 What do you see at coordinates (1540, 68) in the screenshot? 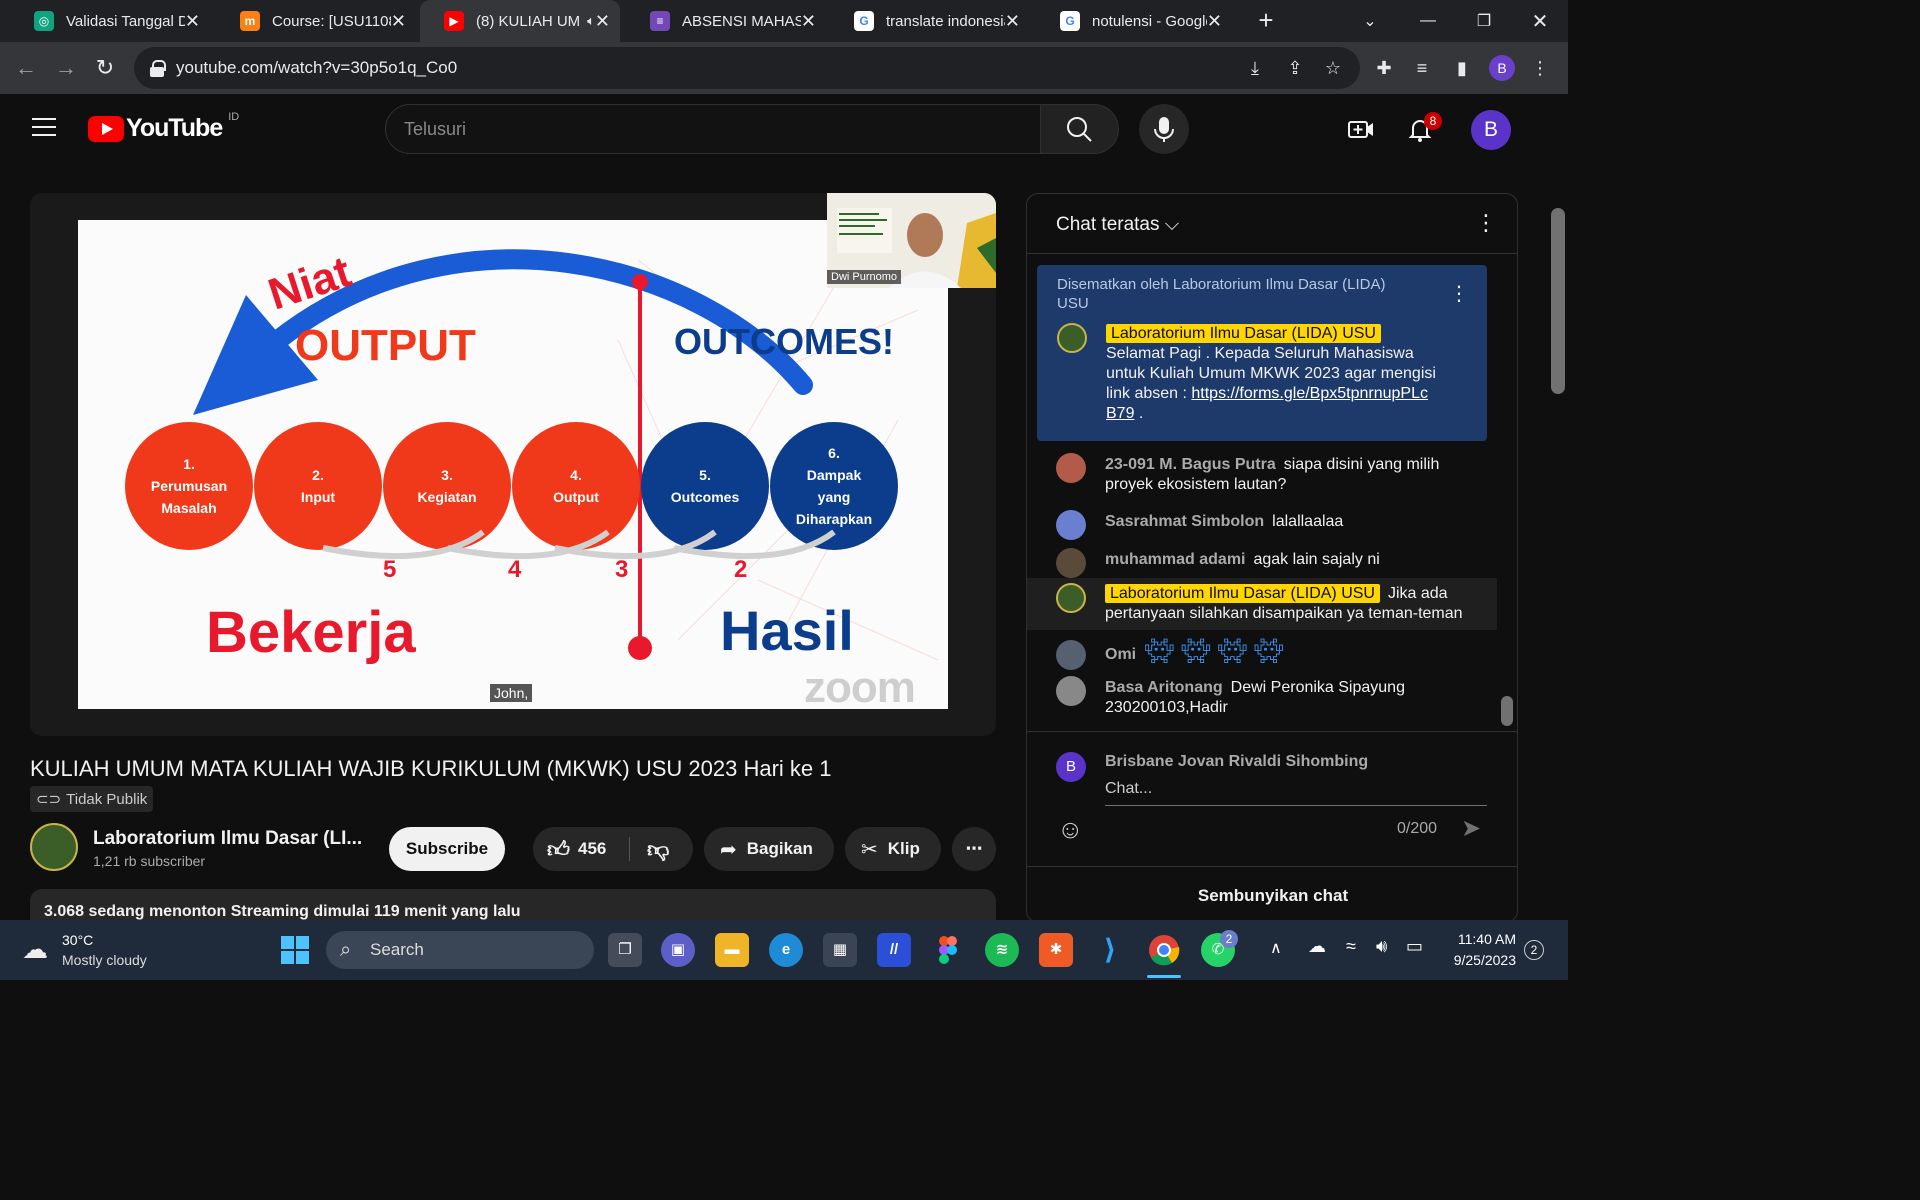
I see `chrome-menu-icon: ⋮` at bounding box center [1540, 68].